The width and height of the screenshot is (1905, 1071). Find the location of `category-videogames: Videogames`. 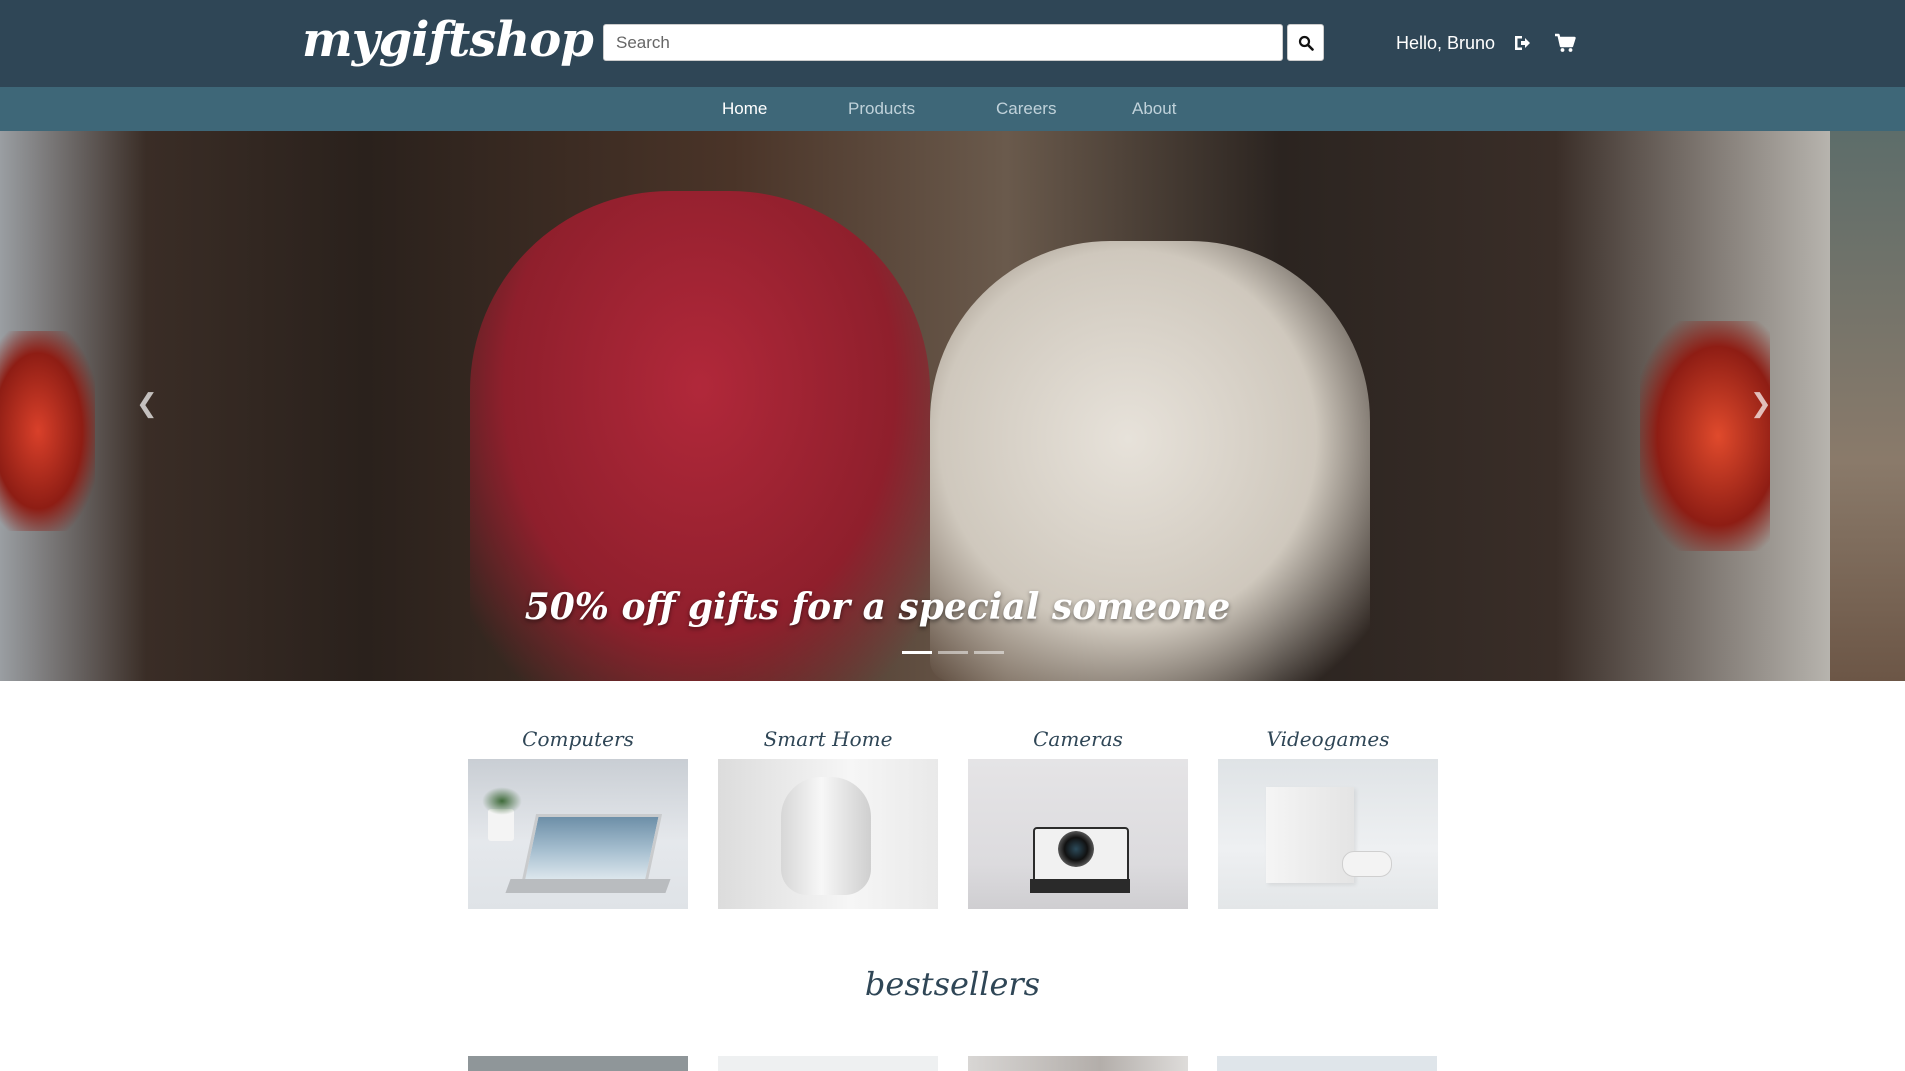

category-videogames: Videogames is located at coordinates (1328, 818).